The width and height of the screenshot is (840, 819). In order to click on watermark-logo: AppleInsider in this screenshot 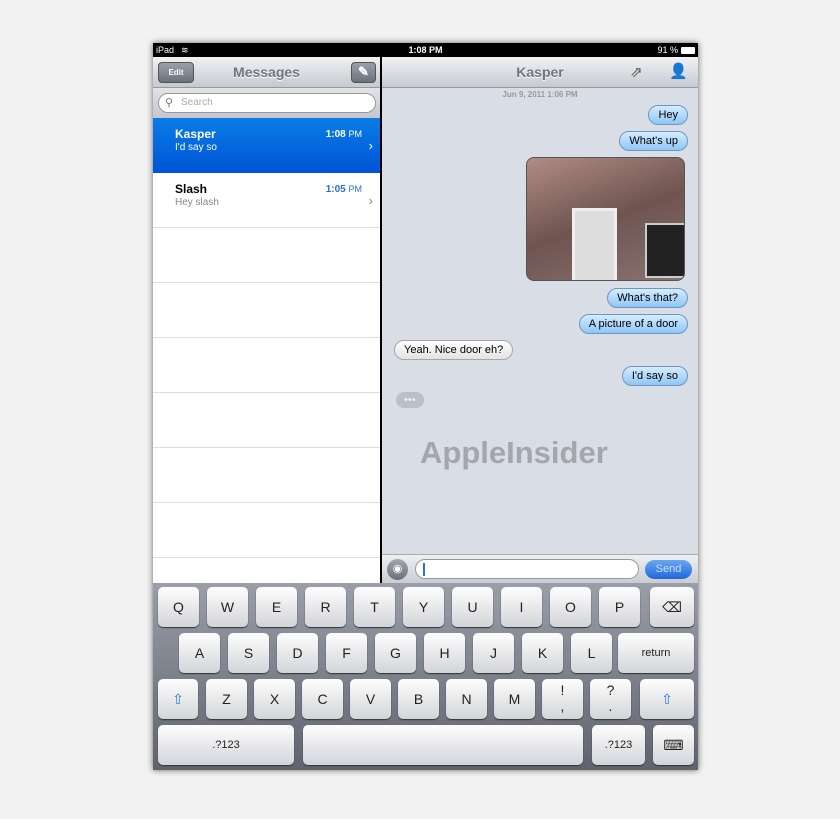, I will do `click(514, 452)`.